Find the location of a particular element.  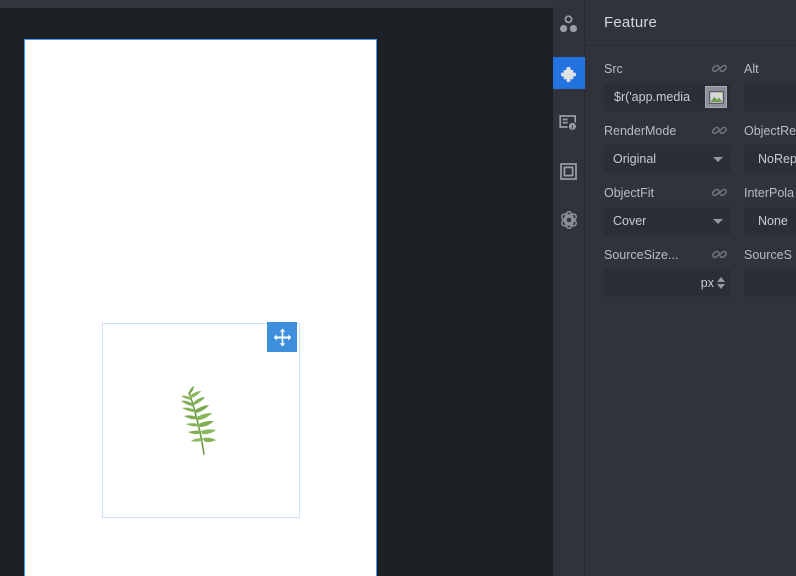

property-row: ObjectFit Cover InterPola None is located at coordinates (700, 209).